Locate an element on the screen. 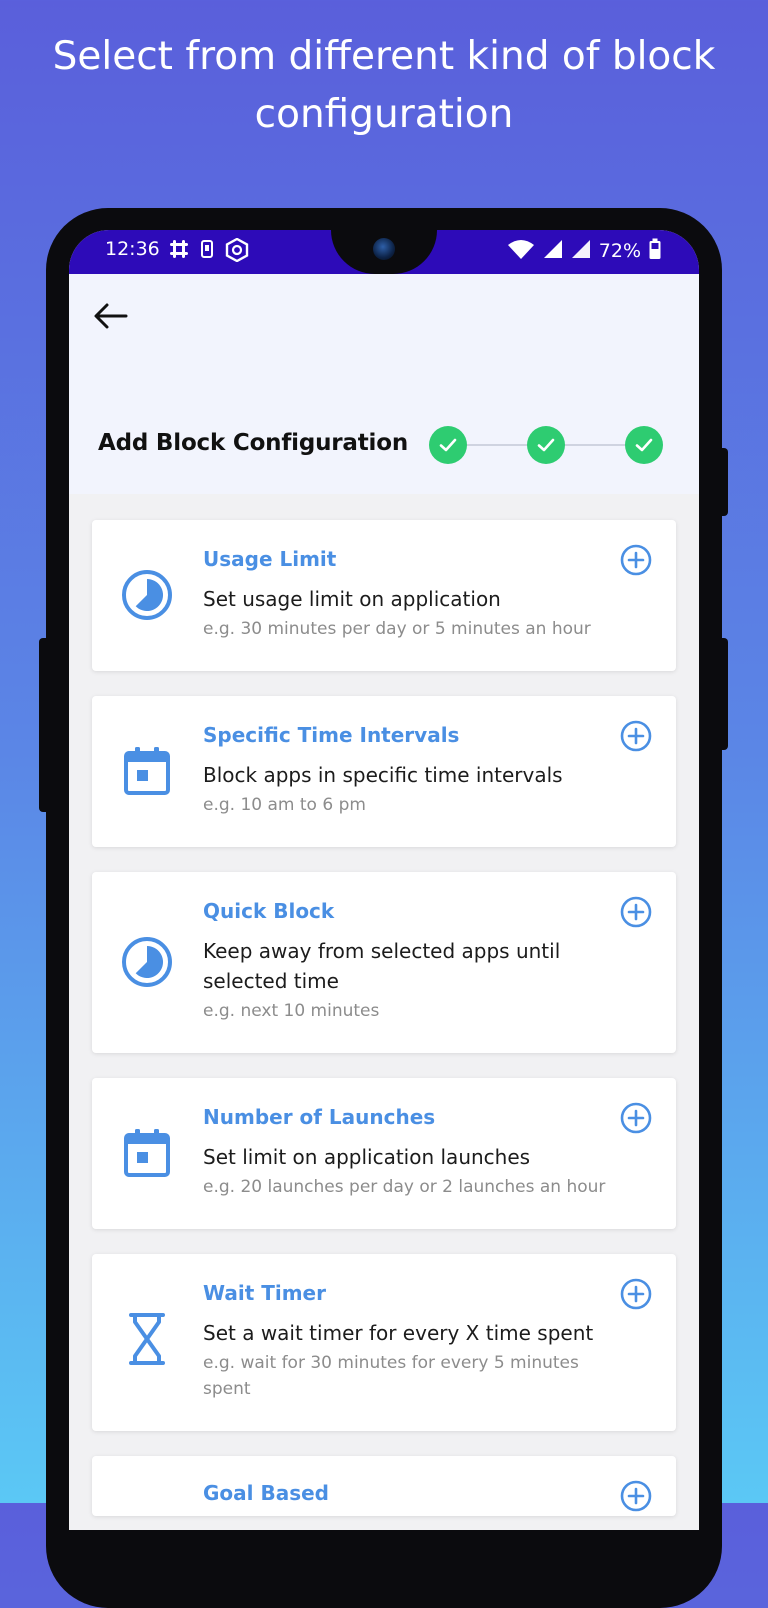  card-description: Set limit on application launches is located at coordinates (367, 1157).